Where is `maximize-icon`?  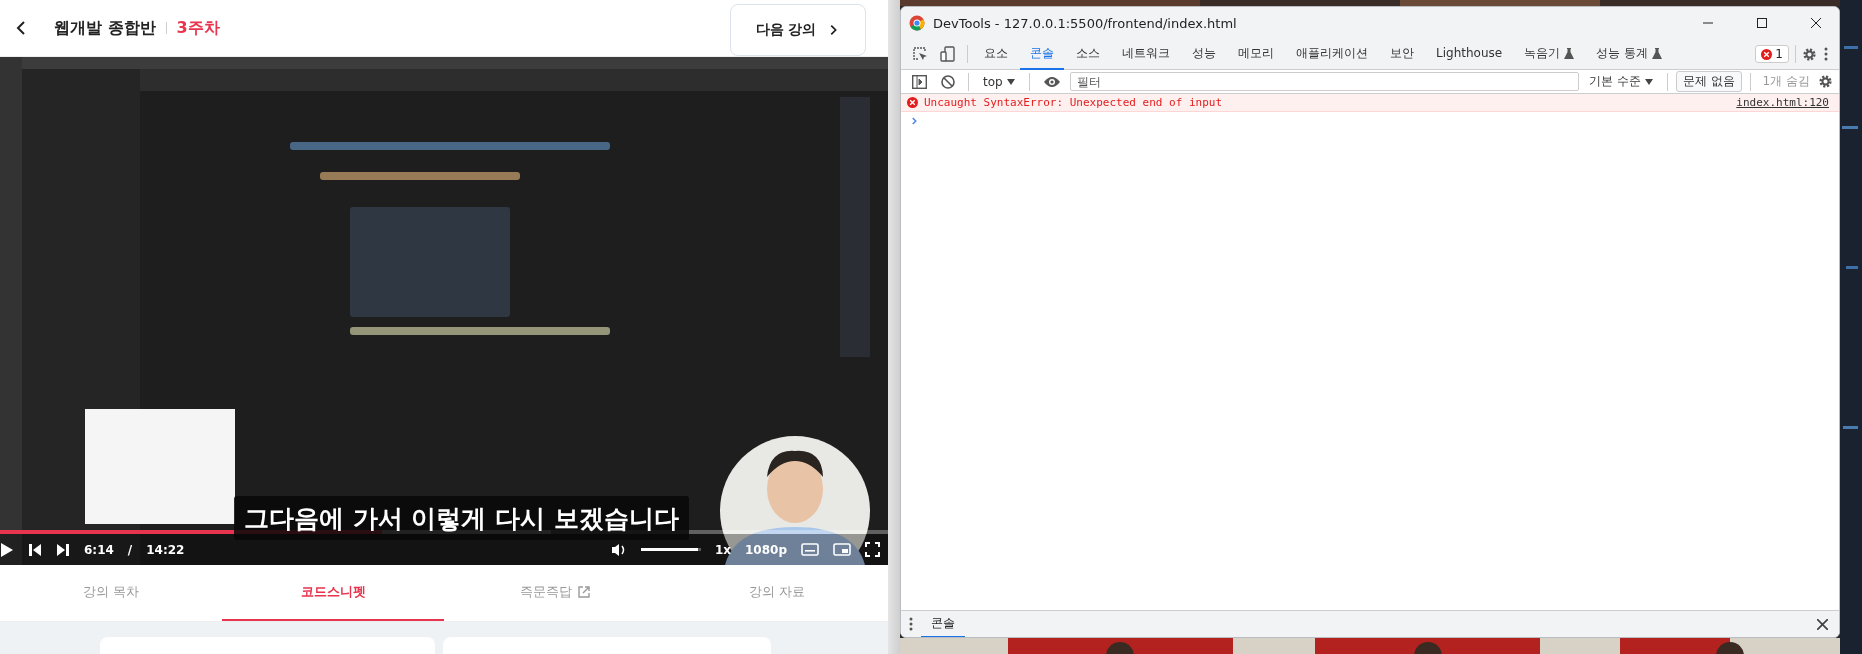
maximize-icon is located at coordinates (1762, 23).